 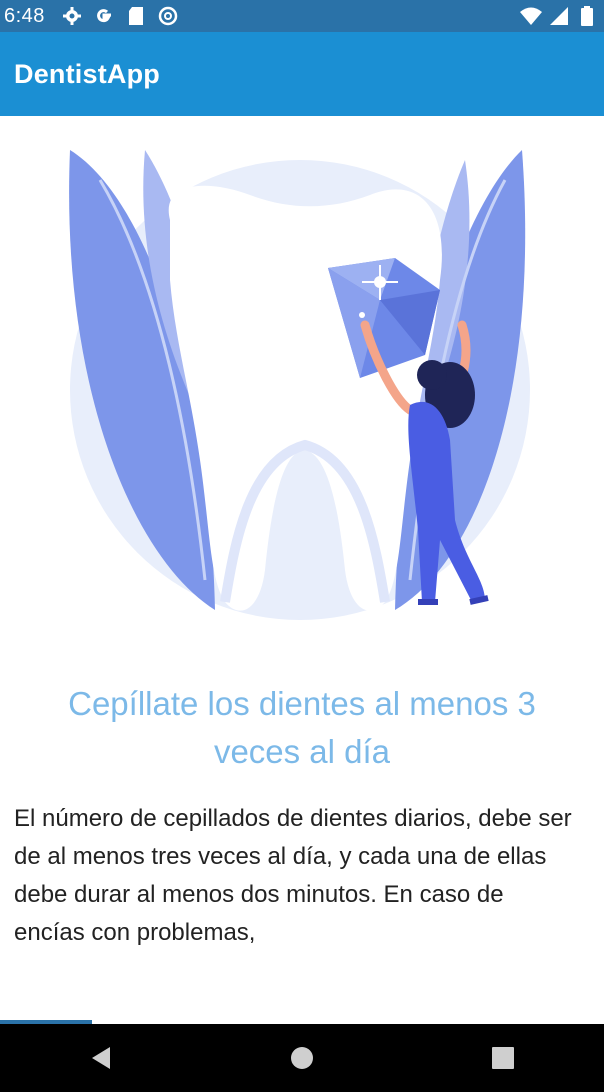 I want to click on sd-card-icon, so click(x=136, y=16).